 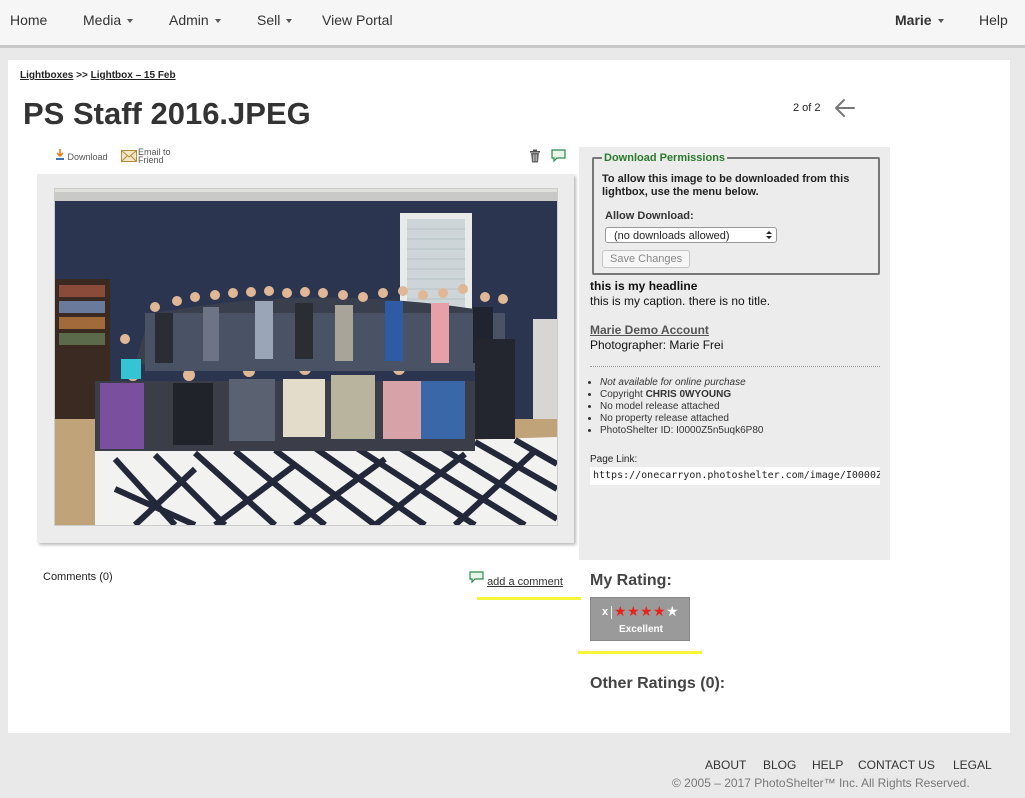 I want to click on nav-home: Home, so click(x=28, y=20).